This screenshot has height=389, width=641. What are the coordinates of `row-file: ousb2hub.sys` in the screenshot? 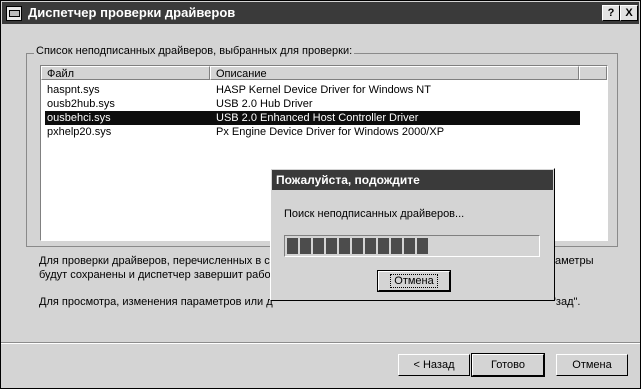 It's located at (81, 104).